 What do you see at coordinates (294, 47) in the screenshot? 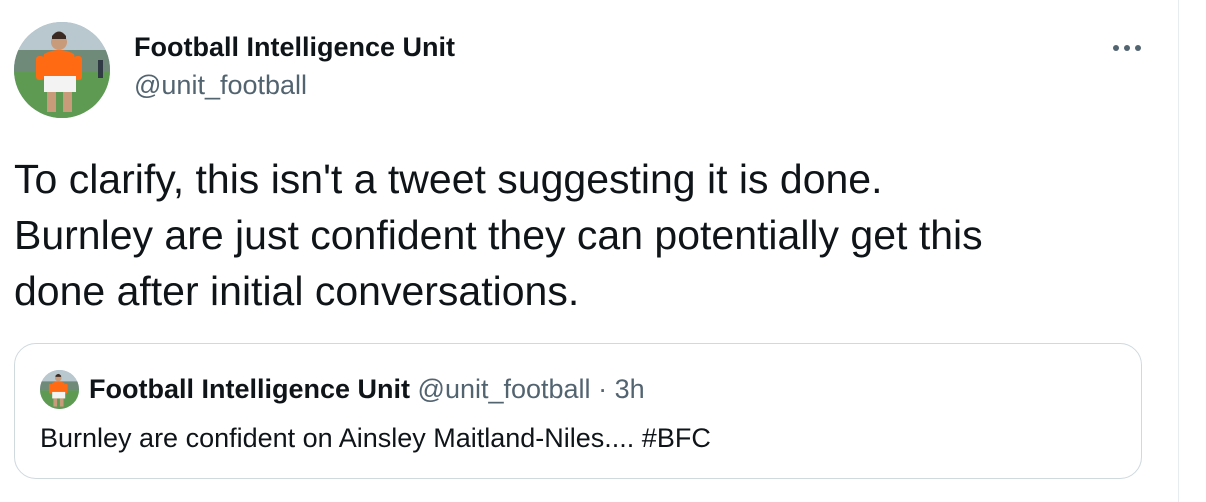
I see `author-display-name: Football Intelligence Unit` at bounding box center [294, 47].